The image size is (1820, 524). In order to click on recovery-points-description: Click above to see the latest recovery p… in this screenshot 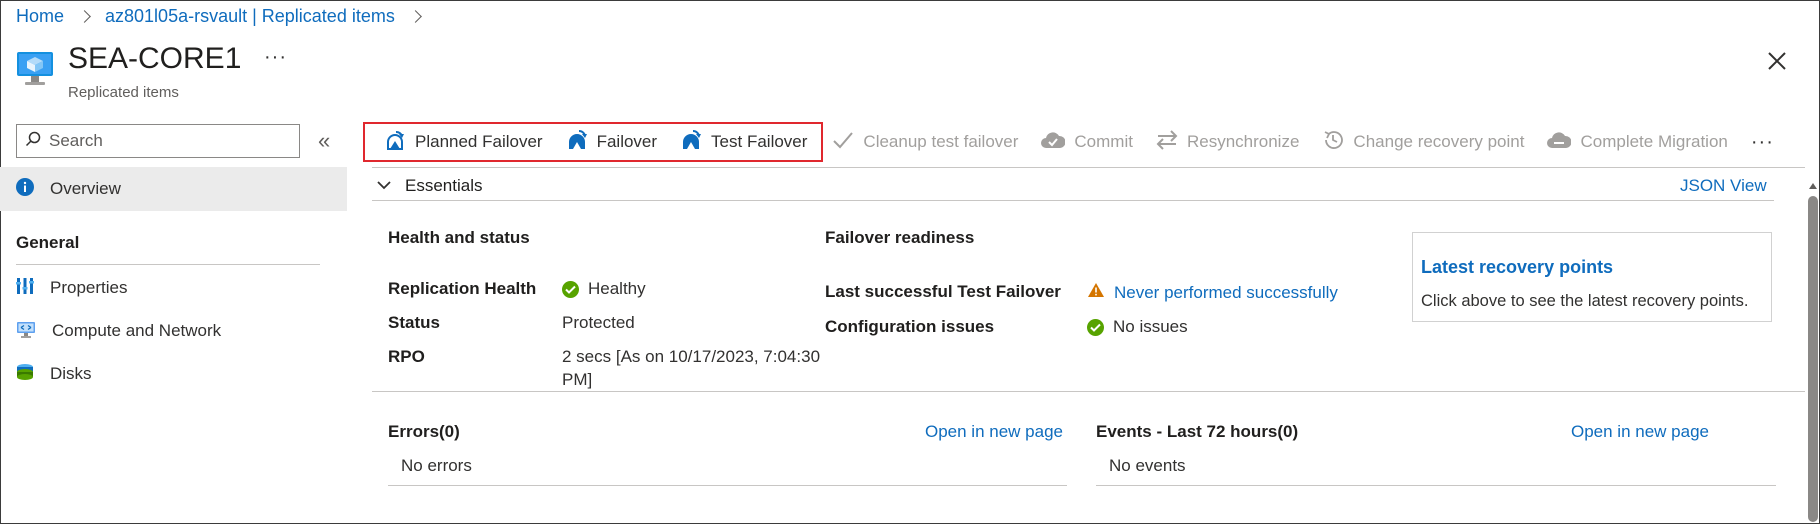, I will do `click(1585, 301)`.